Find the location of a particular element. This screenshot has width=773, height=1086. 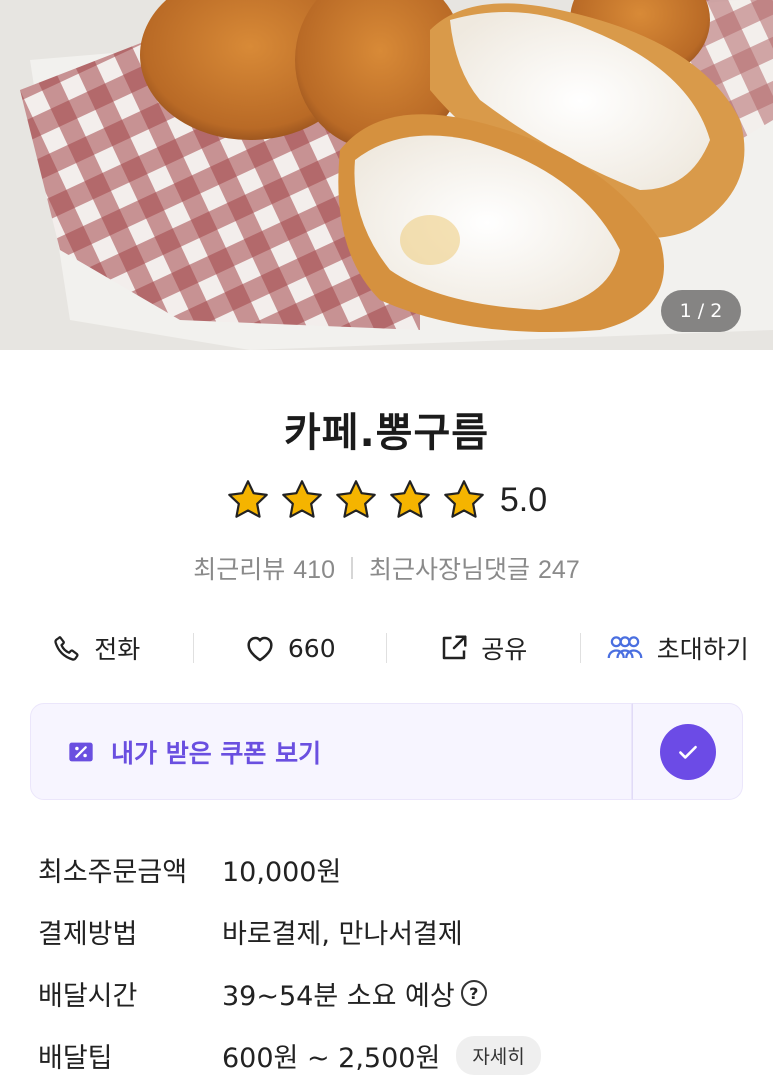

tip-detail-button: 자세히 is located at coordinates (498, 1055).